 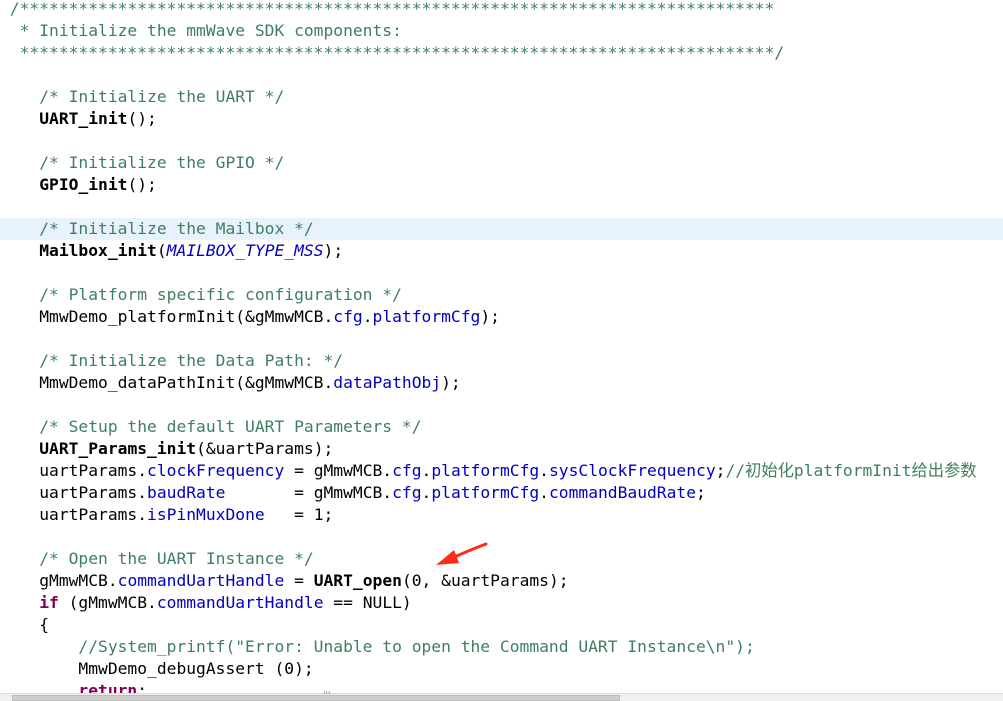 What do you see at coordinates (501, 31) in the screenshot?
I see `code-line: * Initialize the mmWave SDK components:` at bounding box center [501, 31].